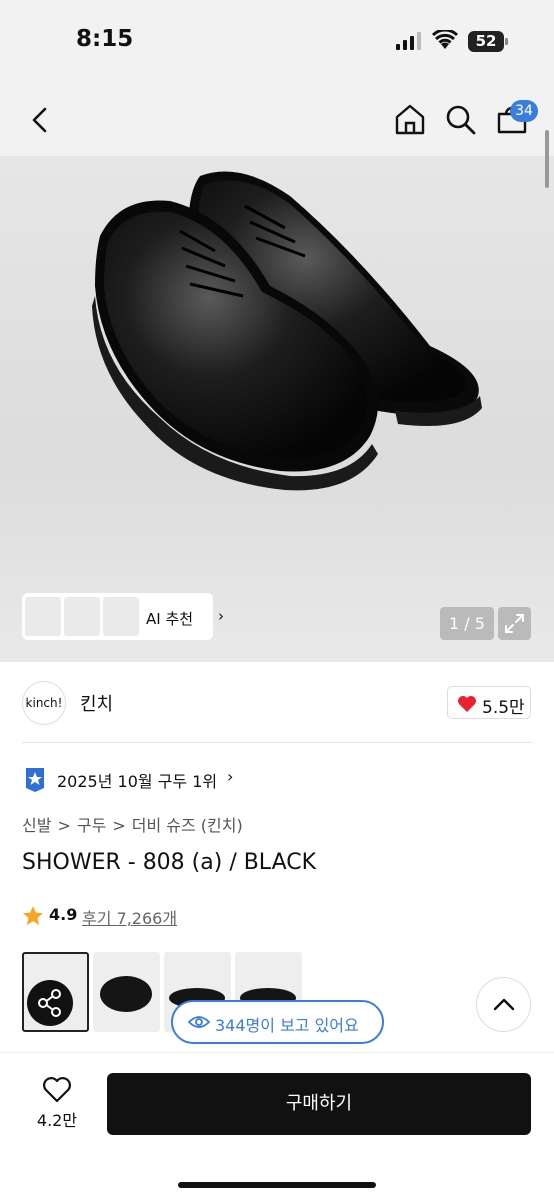 Image resolution: width=554 pixels, height=1200 pixels. Describe the element at coordinates (461, 120) in the screenshot. I see `search-icon` at that location.